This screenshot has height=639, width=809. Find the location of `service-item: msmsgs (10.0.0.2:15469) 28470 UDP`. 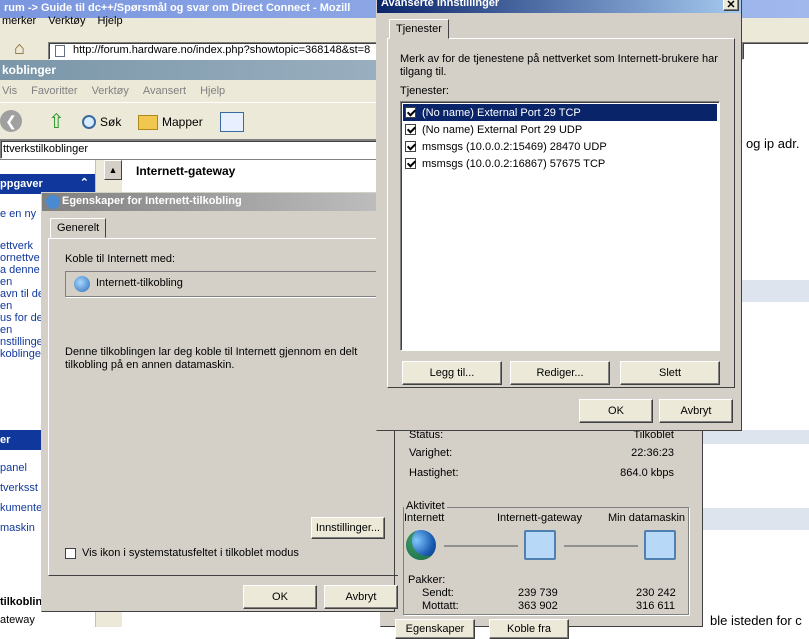

service-item: msmsgs (10.0.0.2:15469) 28470 UDP is located at coordinates (560, 146).